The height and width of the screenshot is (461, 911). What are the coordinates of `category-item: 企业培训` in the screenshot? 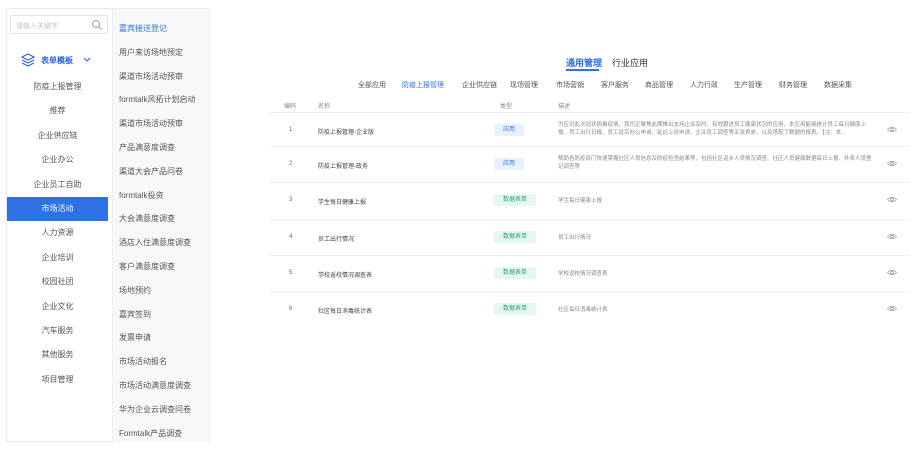 It's located at (57, 258).